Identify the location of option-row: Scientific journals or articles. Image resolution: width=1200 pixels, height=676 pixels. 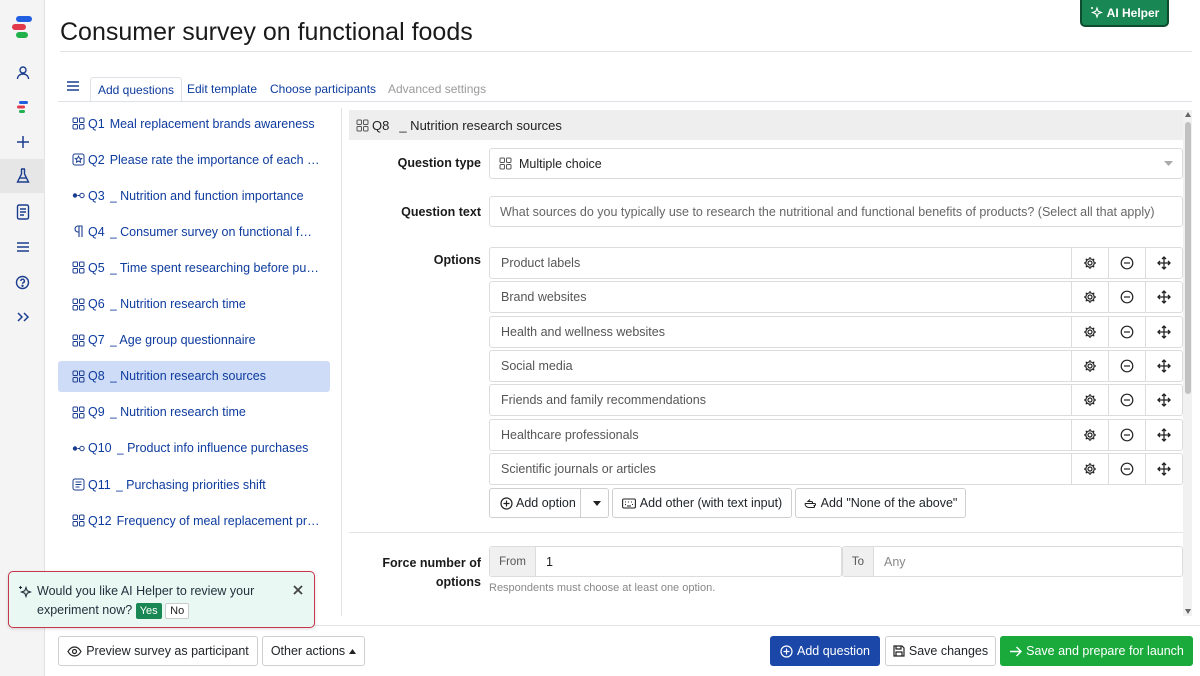
(836, 468).